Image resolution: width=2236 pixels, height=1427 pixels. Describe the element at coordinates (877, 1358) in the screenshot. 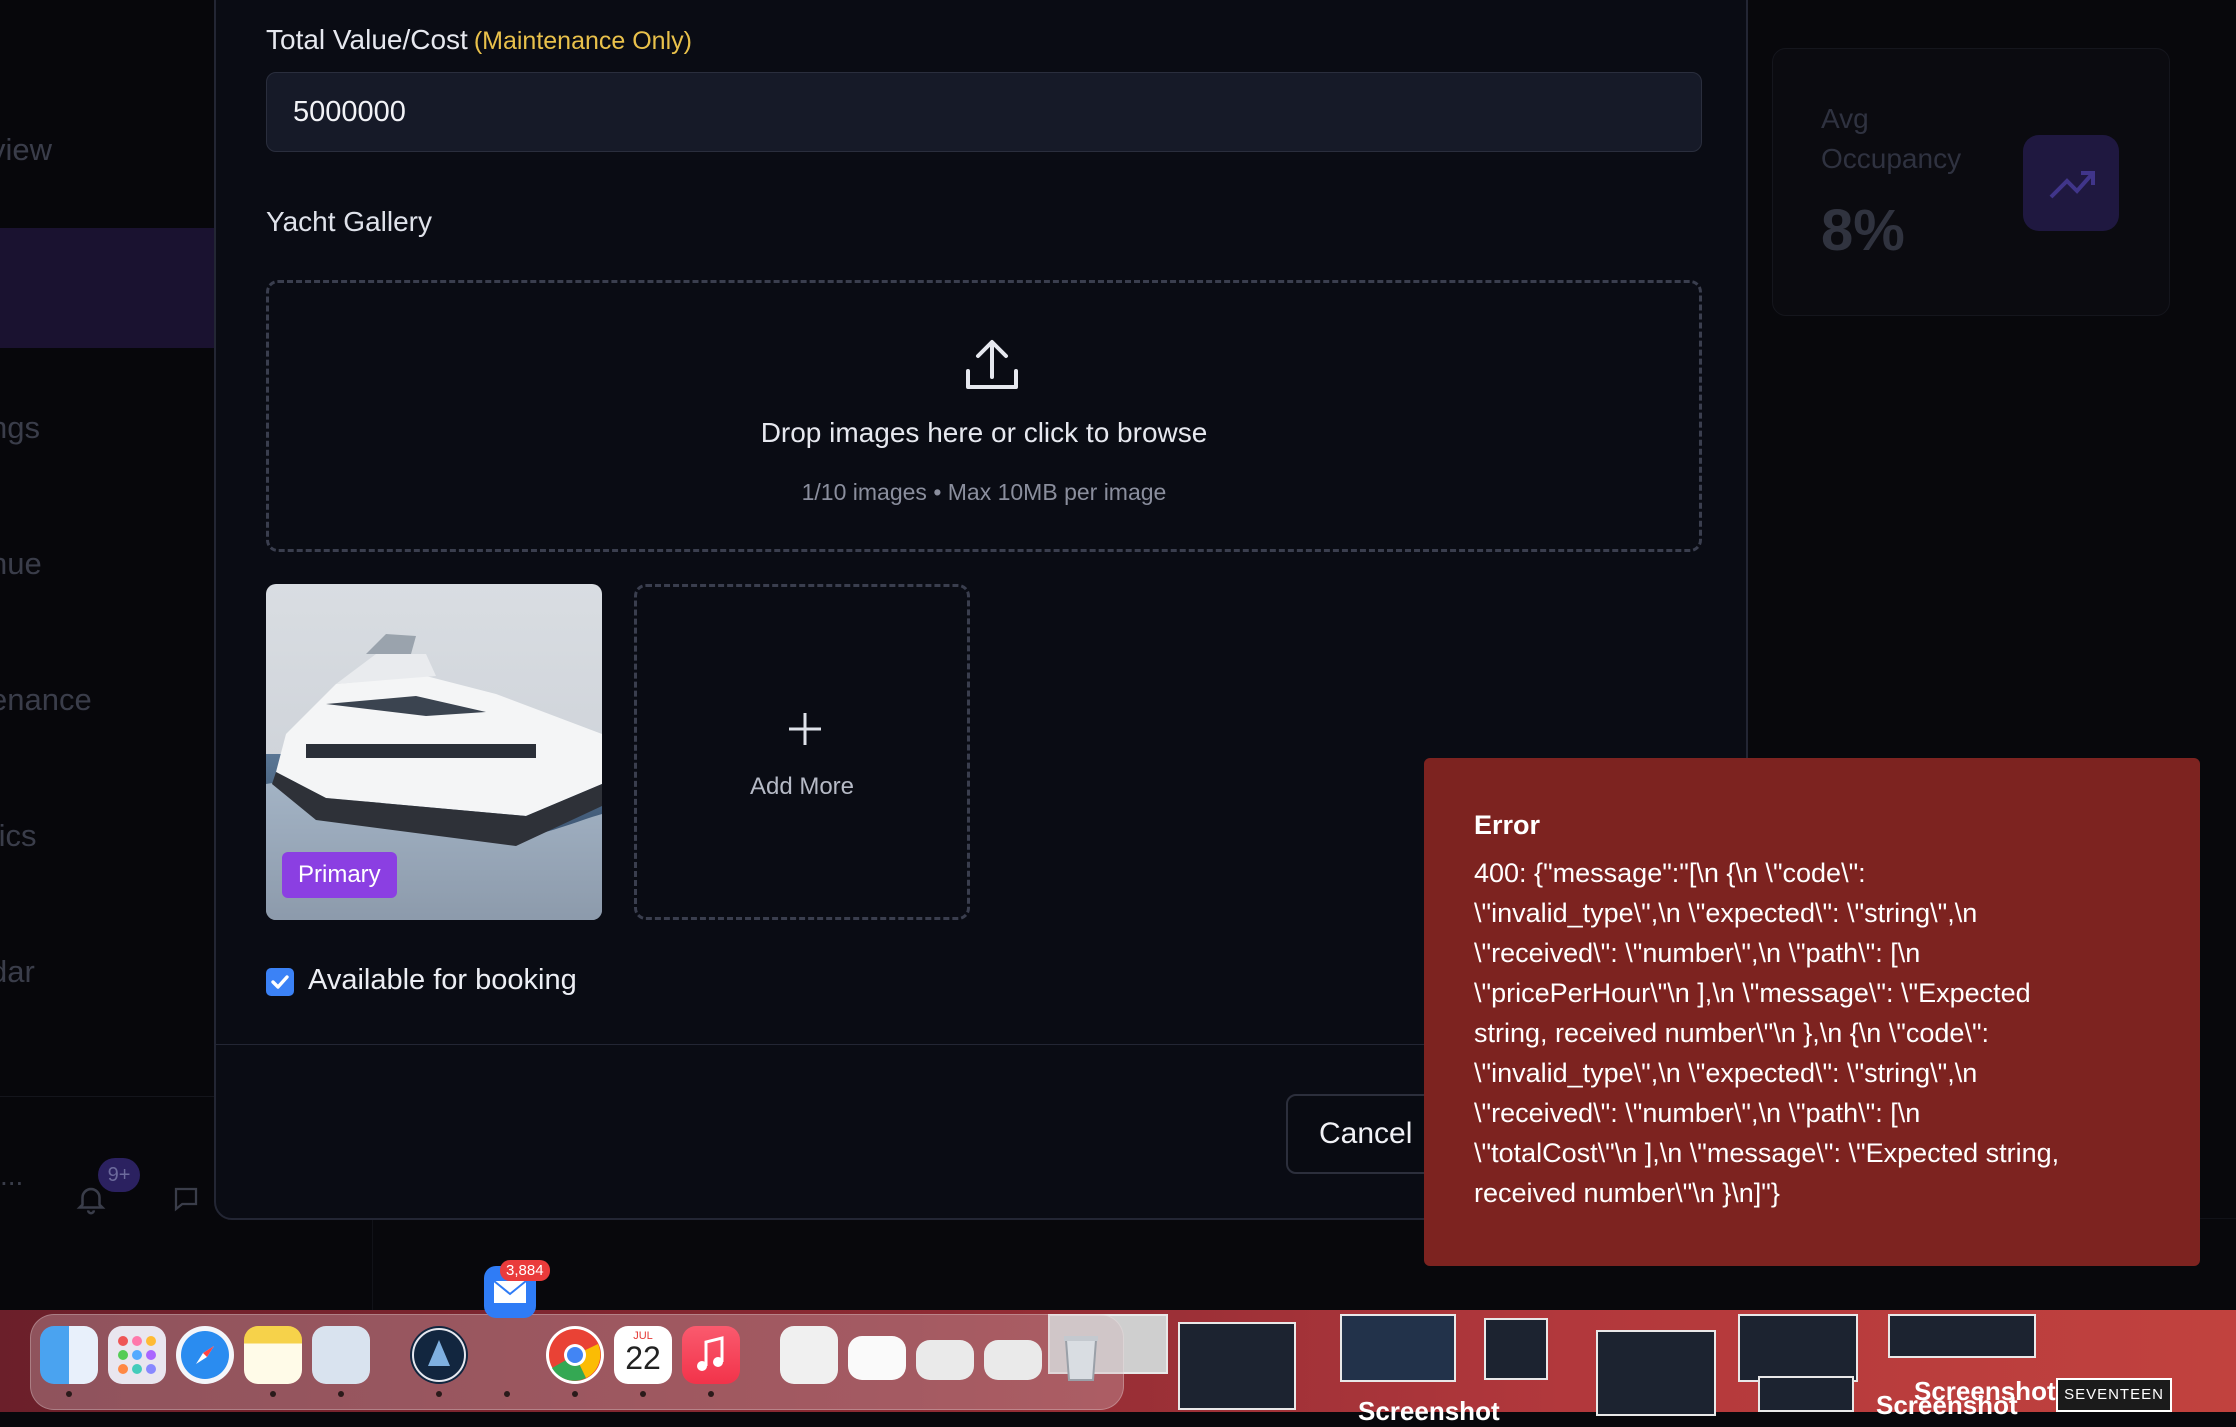

I see `calendar-doc-icon` at that location.